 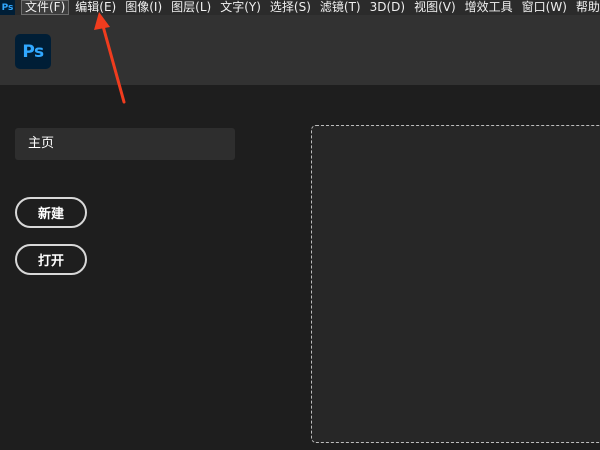 I want to click on sidebar-item-home: 主页, so click(x=125, y=144).